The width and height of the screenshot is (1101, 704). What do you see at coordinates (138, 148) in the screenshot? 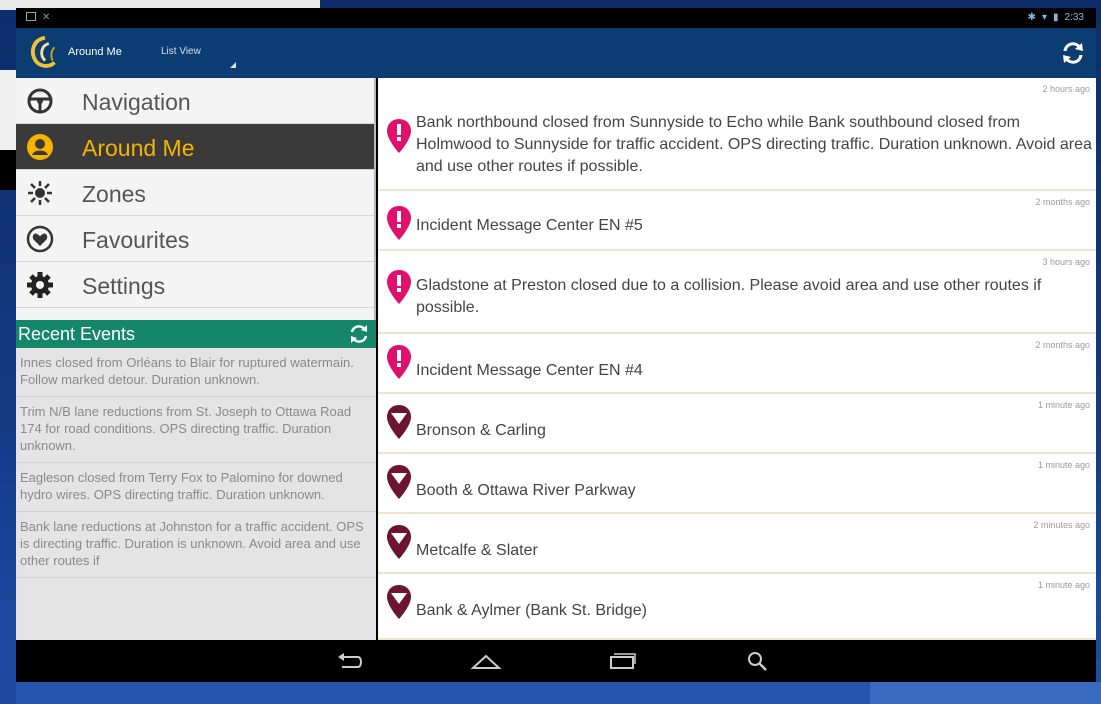
I see `drawer-item-label: Around Me` at bounding box center [138, 148].